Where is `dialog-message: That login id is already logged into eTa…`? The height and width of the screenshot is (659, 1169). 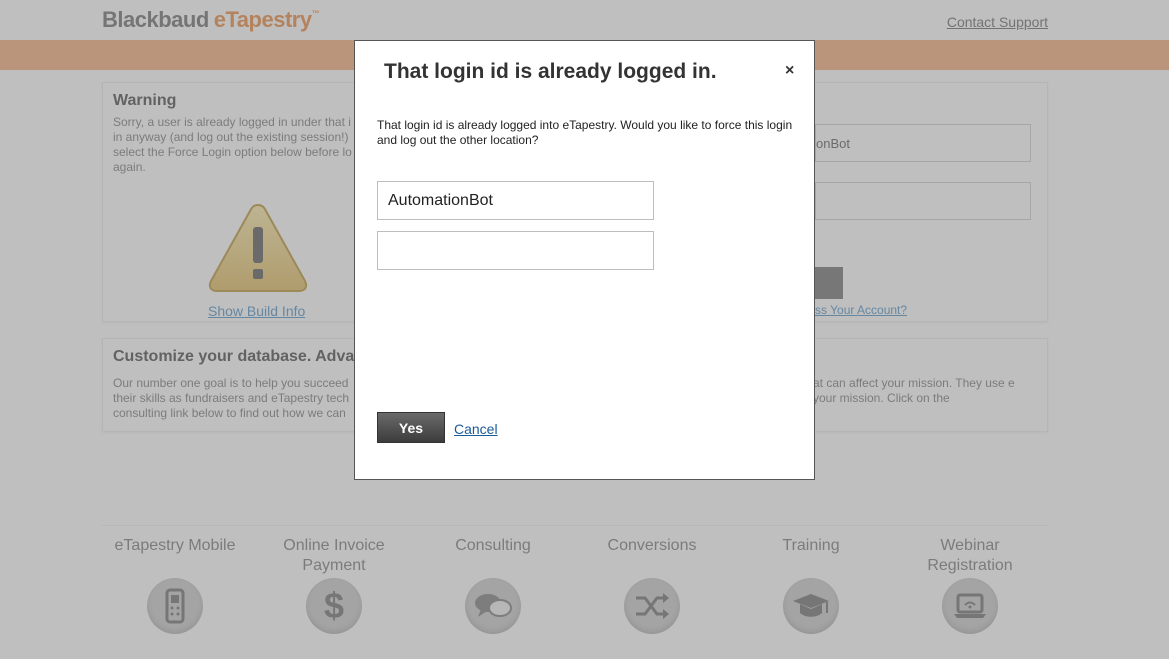 dialog-message: That login id is already logged into eTa… is located at coordinates (585, 132).